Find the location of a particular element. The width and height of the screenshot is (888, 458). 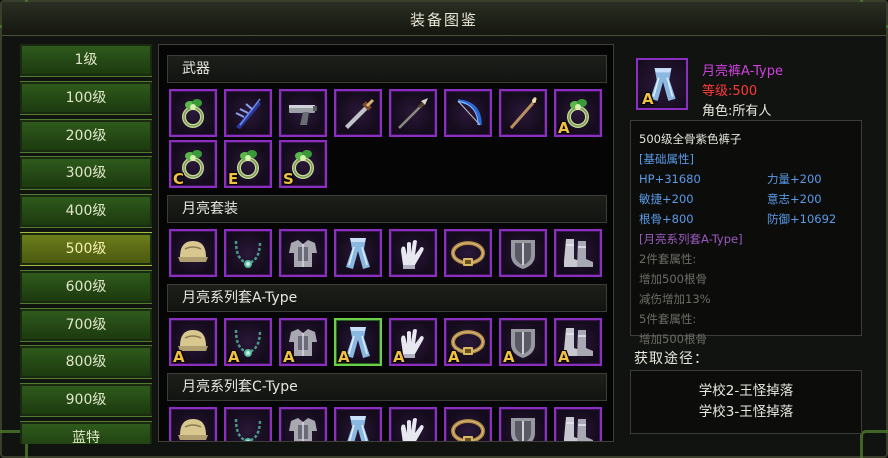

section-header: 月亮系列套C-Type is located at coordinates (387, 387).